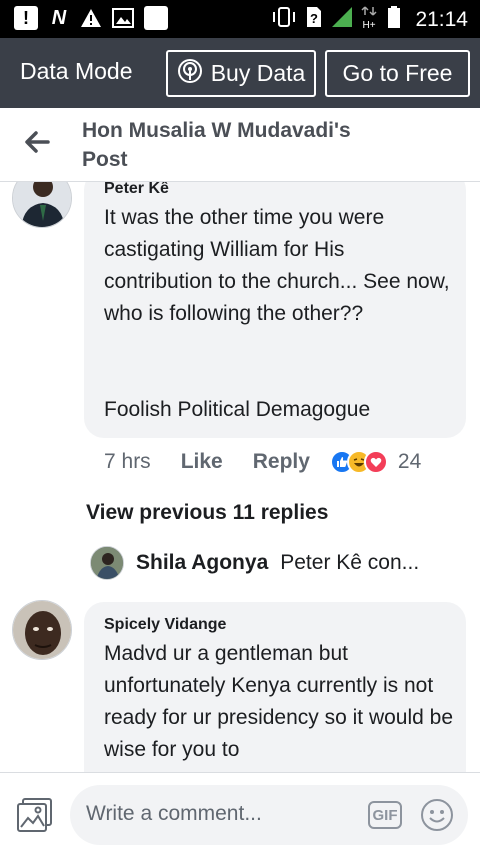  I want to click on signal-icon, so click(342, 19).